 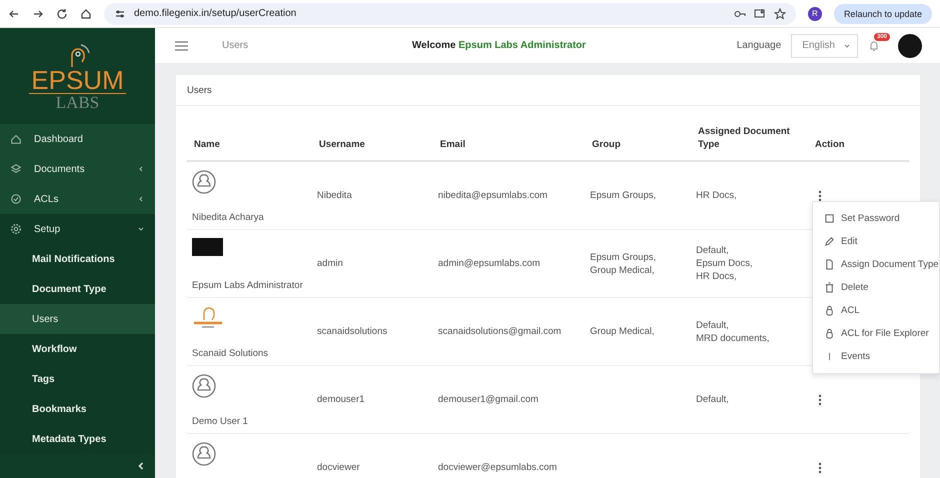 What do you see at coordinates (14, 14) in the screenshot?
I see `back-icon` at bounding box center [14, 14].